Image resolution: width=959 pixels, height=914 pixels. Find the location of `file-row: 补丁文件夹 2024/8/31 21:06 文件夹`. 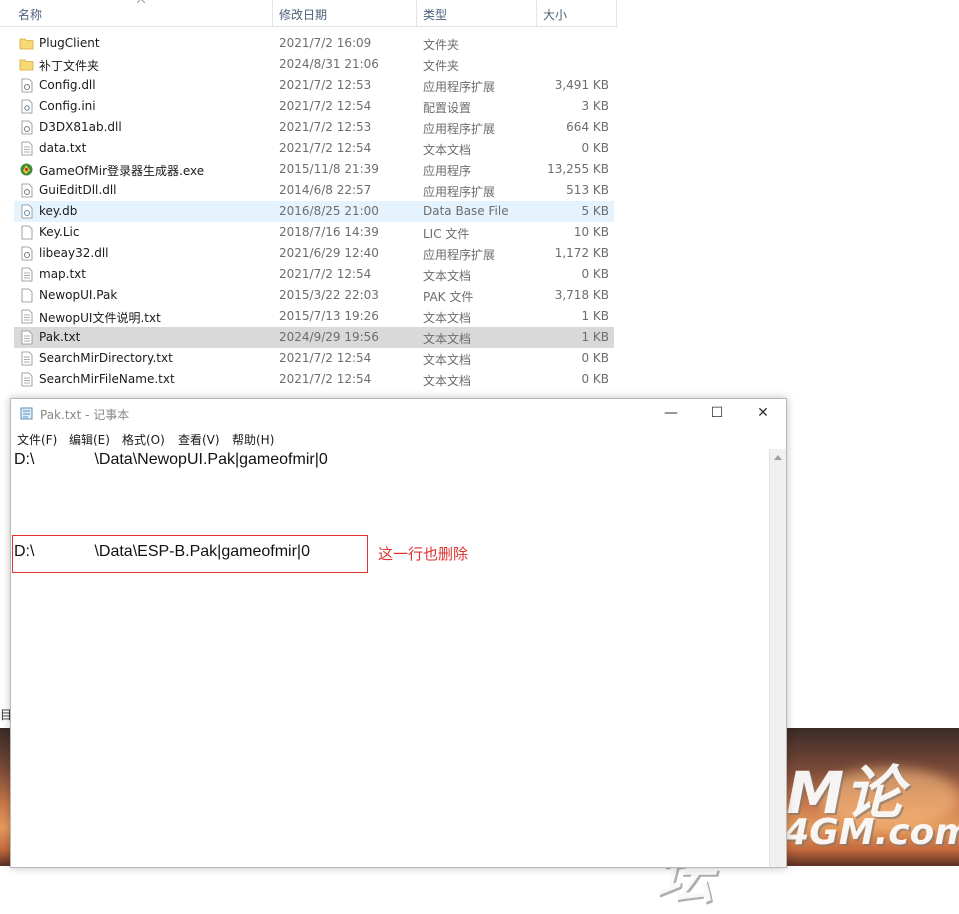

file-row: 补丁文件夹 2024/8/31 21:06 文件夹 is located at coordinates (314, 64).